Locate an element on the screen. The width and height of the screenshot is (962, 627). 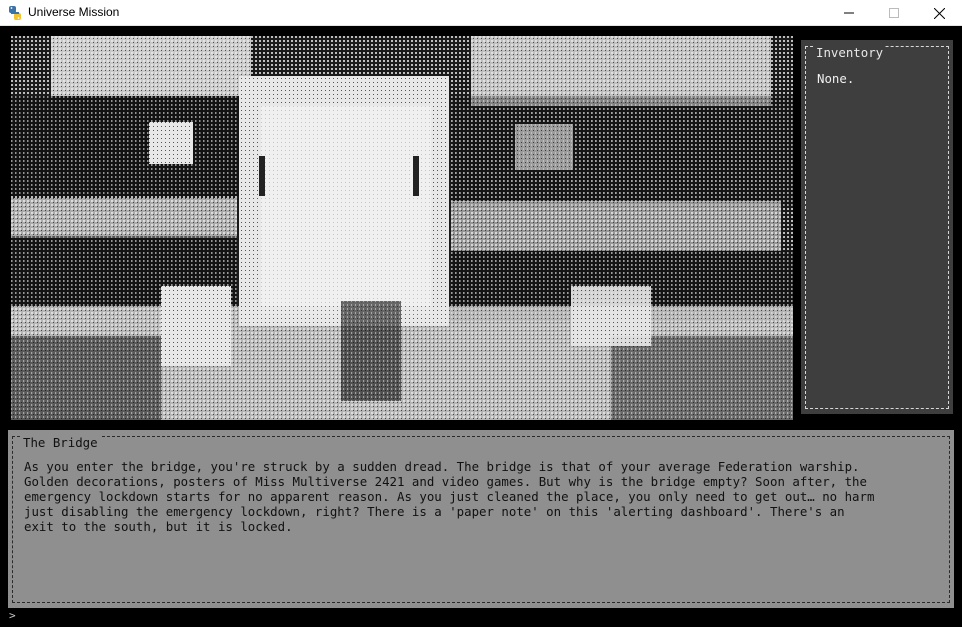
close-icon is located at coordinates (939, 13).